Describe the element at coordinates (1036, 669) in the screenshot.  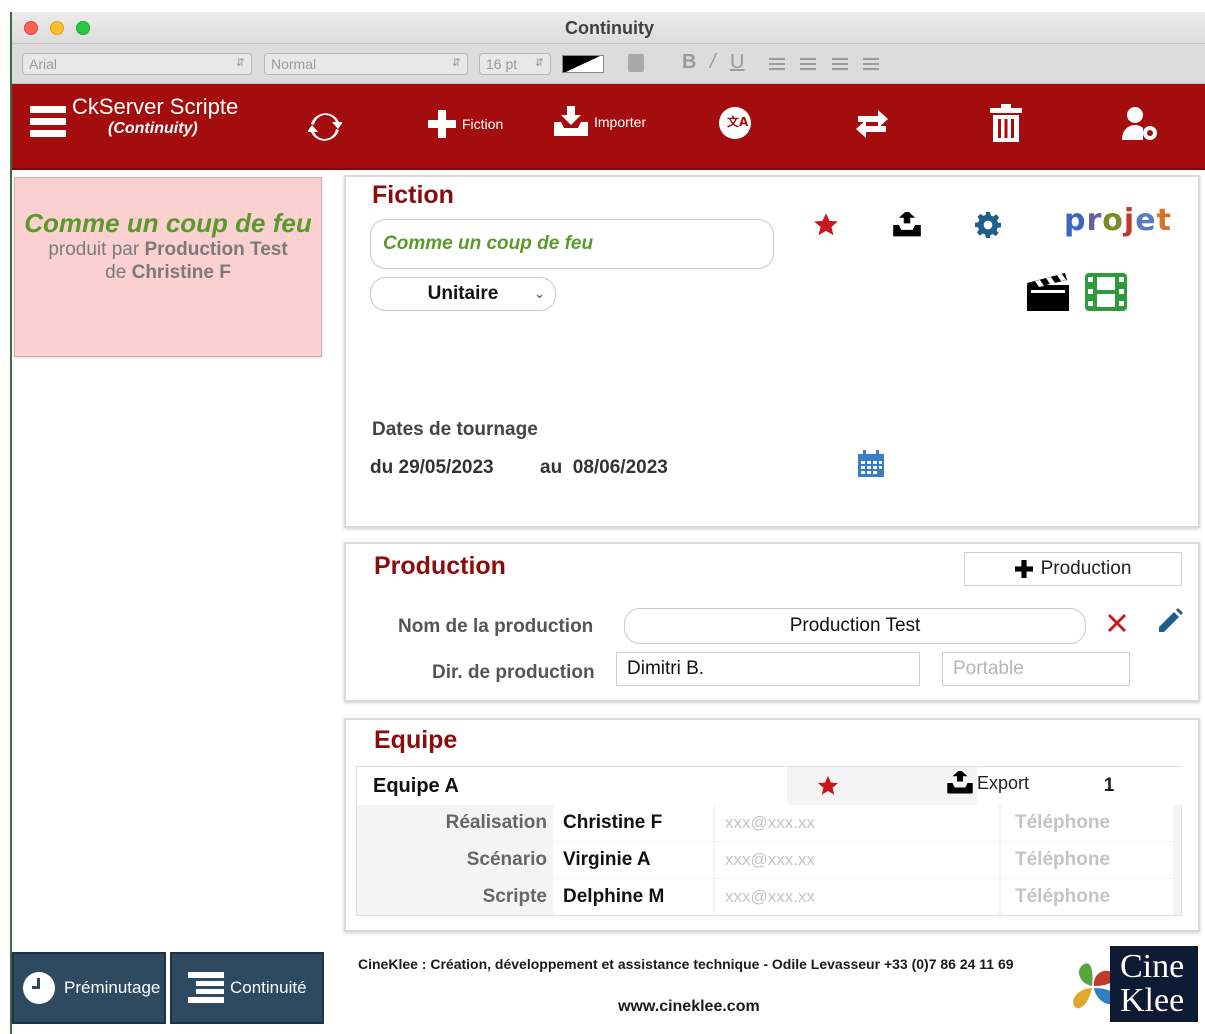
I see `production-mobile-input: Portable` at that location.